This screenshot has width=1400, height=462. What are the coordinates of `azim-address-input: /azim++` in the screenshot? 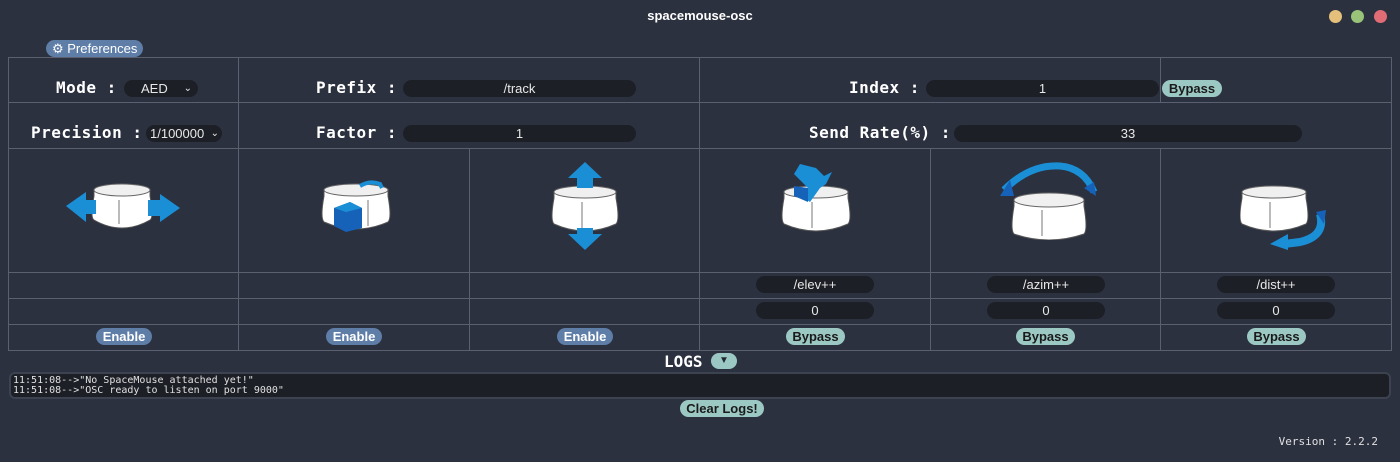 It's located at (1046, 284).